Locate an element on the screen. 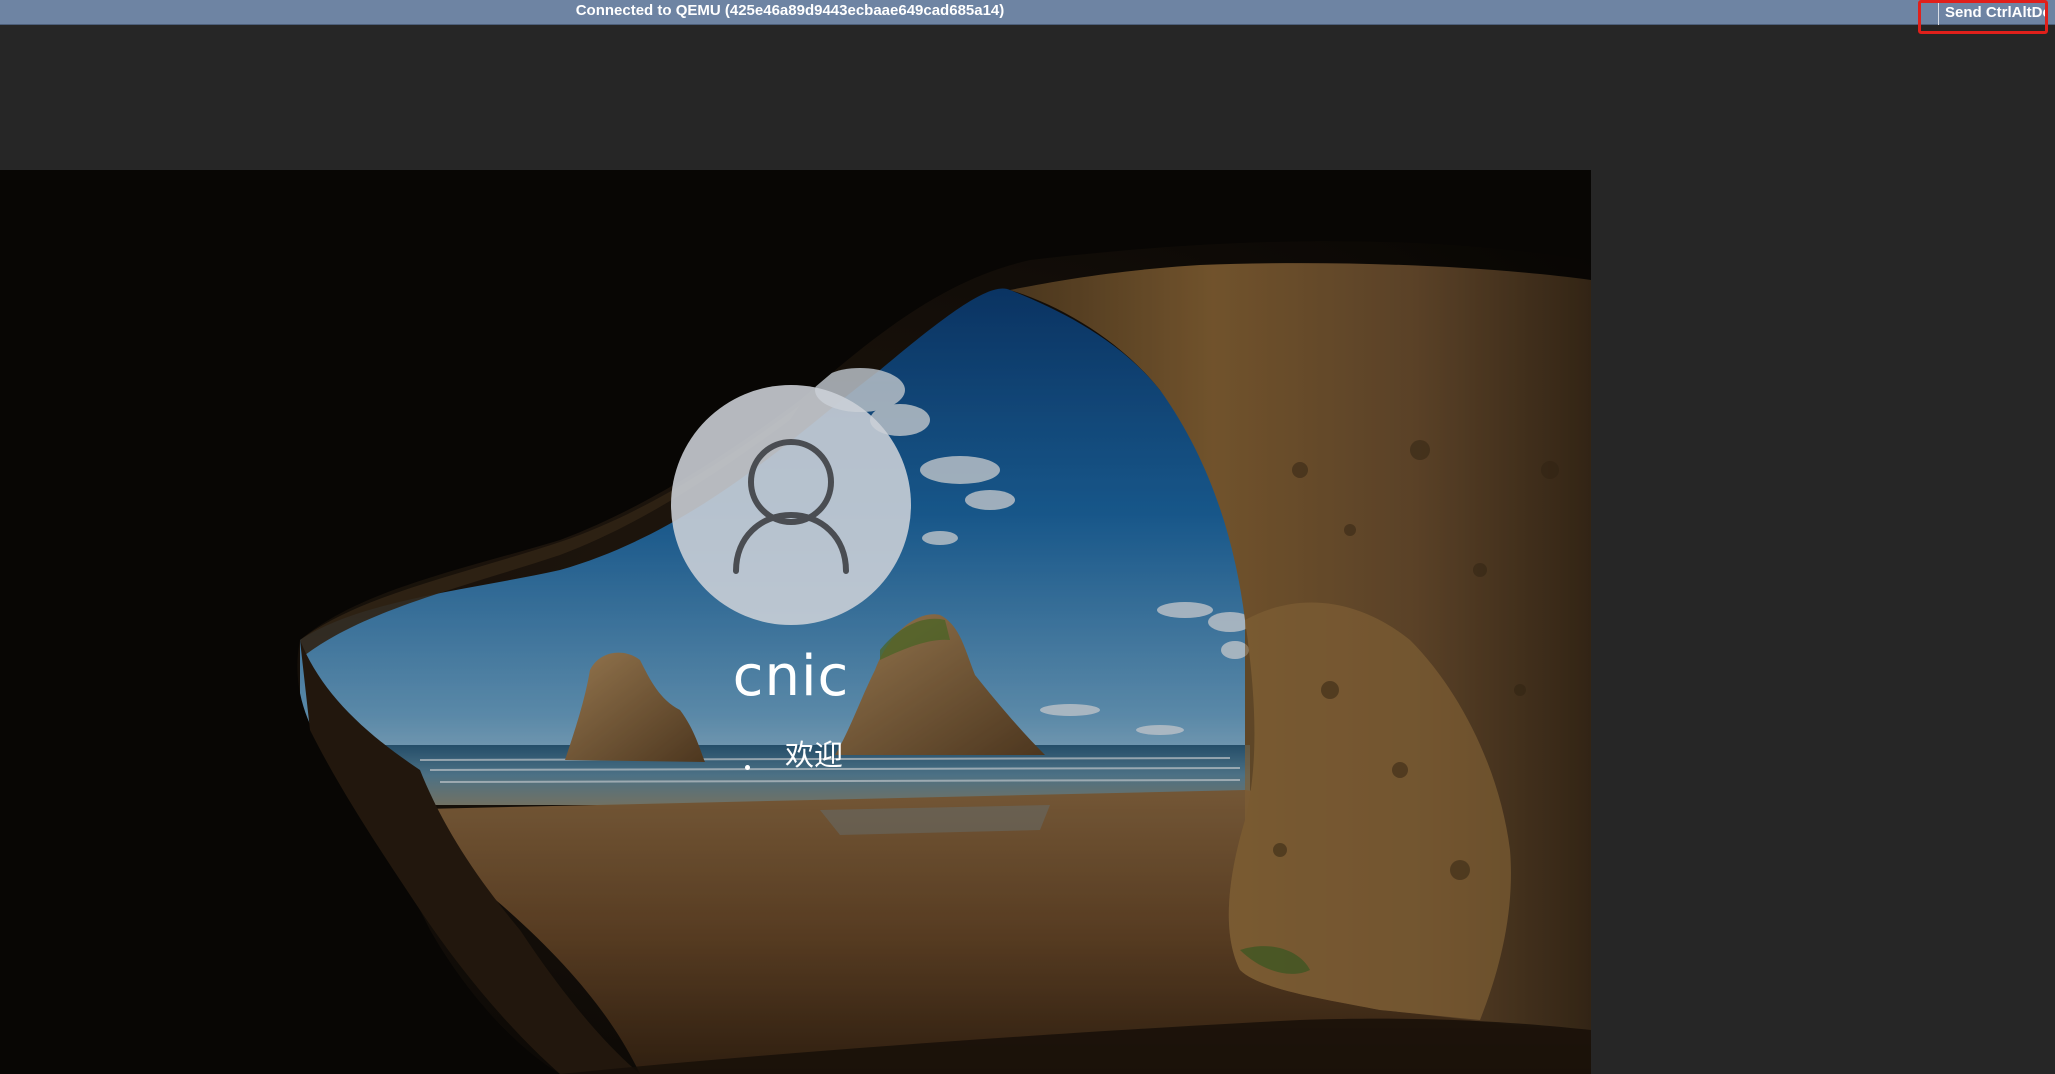  toolbar-divider is located at coordinates (1938, 14).